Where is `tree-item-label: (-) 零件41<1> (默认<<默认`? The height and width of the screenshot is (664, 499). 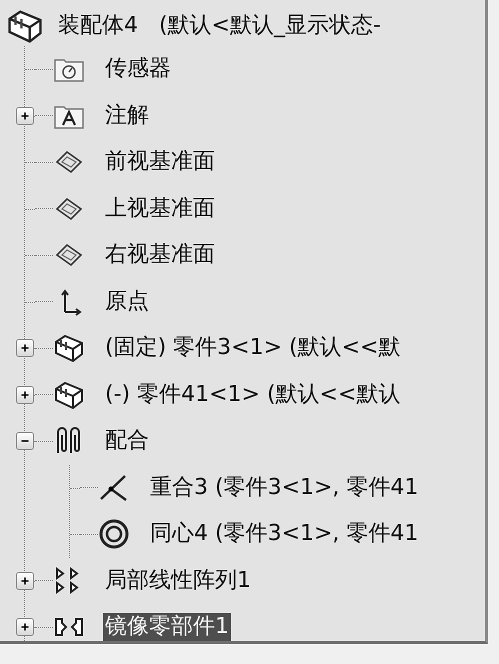 tree-item-label: (-) 零件41<1> (默认<<默认 is located at coordinates (252, 394).